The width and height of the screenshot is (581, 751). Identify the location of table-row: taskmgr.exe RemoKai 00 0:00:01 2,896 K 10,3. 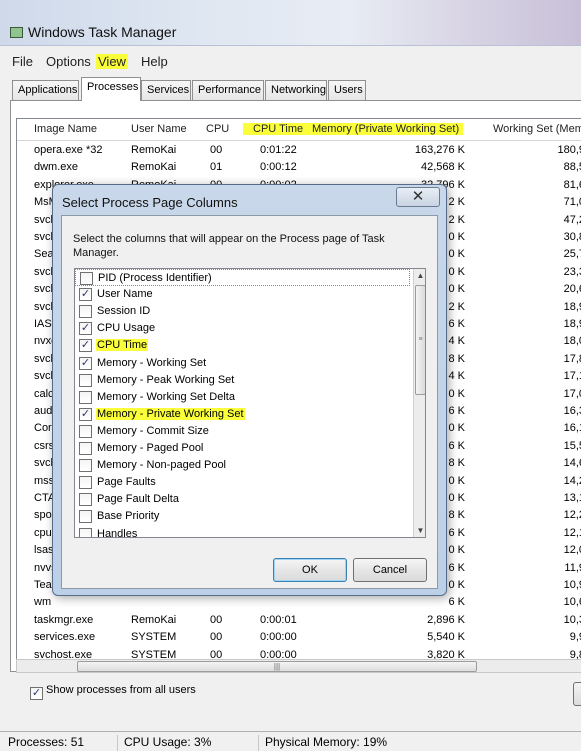
(299, 620).